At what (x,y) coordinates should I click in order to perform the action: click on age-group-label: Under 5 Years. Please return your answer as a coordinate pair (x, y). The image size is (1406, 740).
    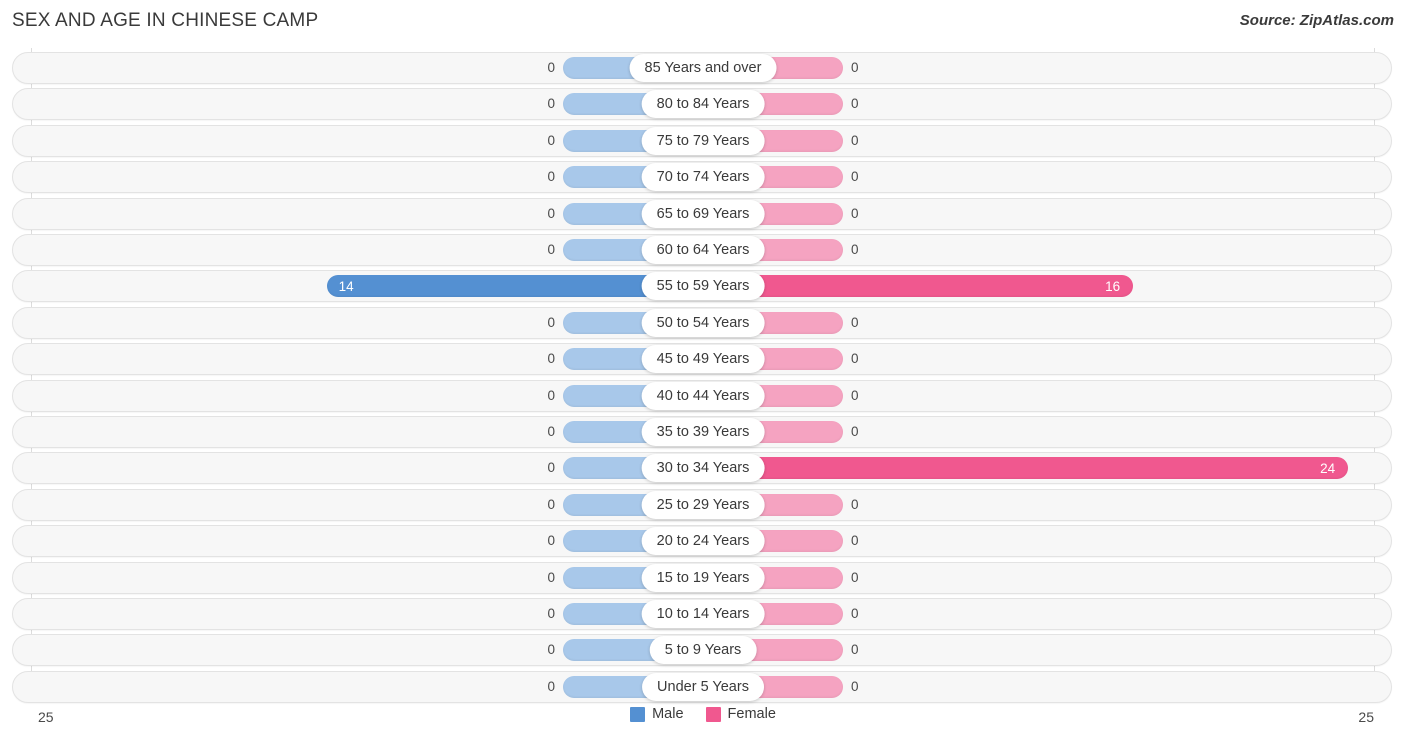
    Looking at the image, I should click on (703, 686).